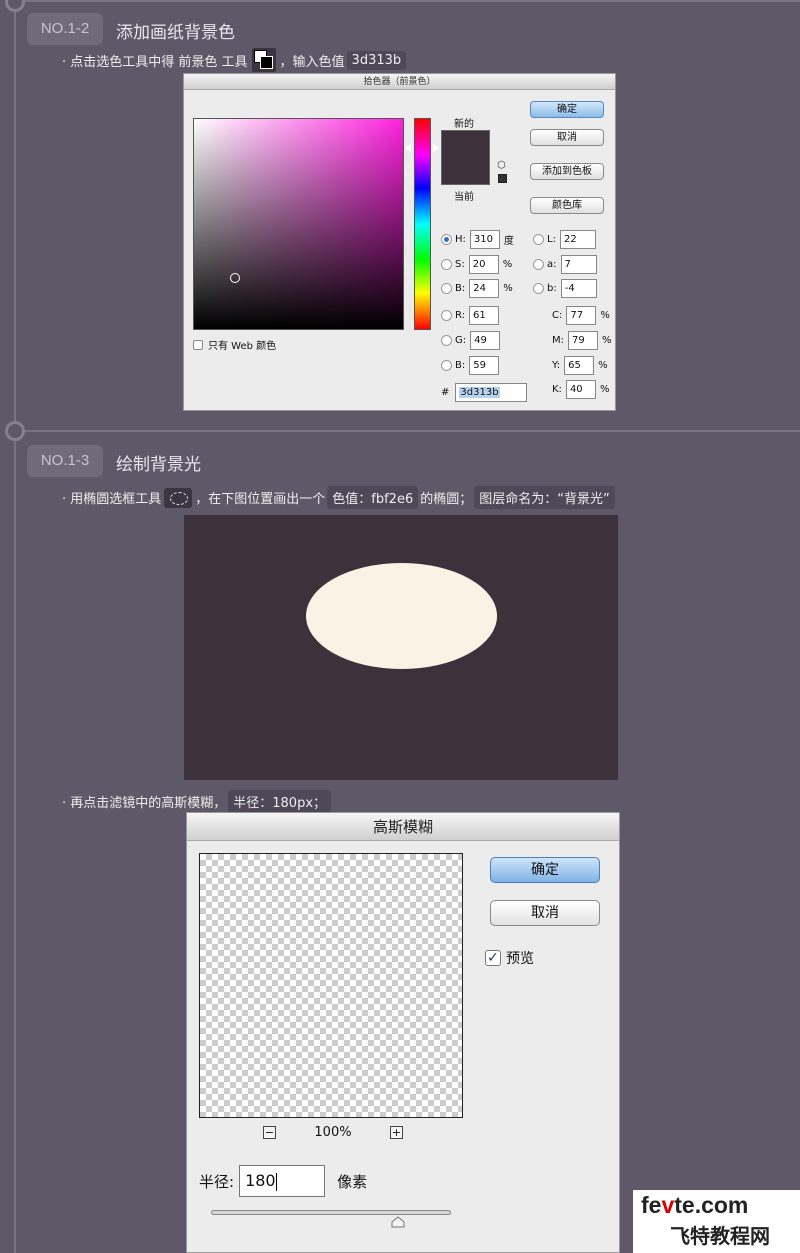  I want to click on hex-input: 3d313b, so click(491, 392).